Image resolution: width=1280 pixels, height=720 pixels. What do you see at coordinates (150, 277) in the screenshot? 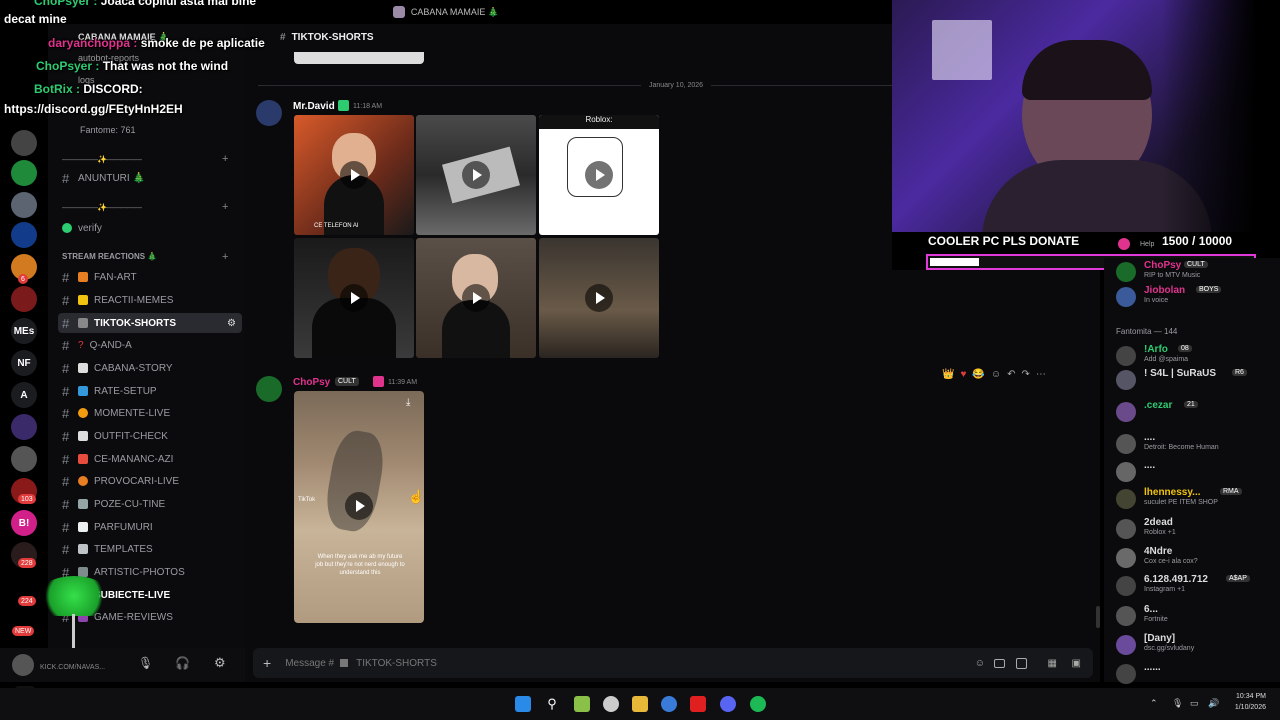
I see `channel-fan-art: # FAN-ART` at bounding box center [150, 277].